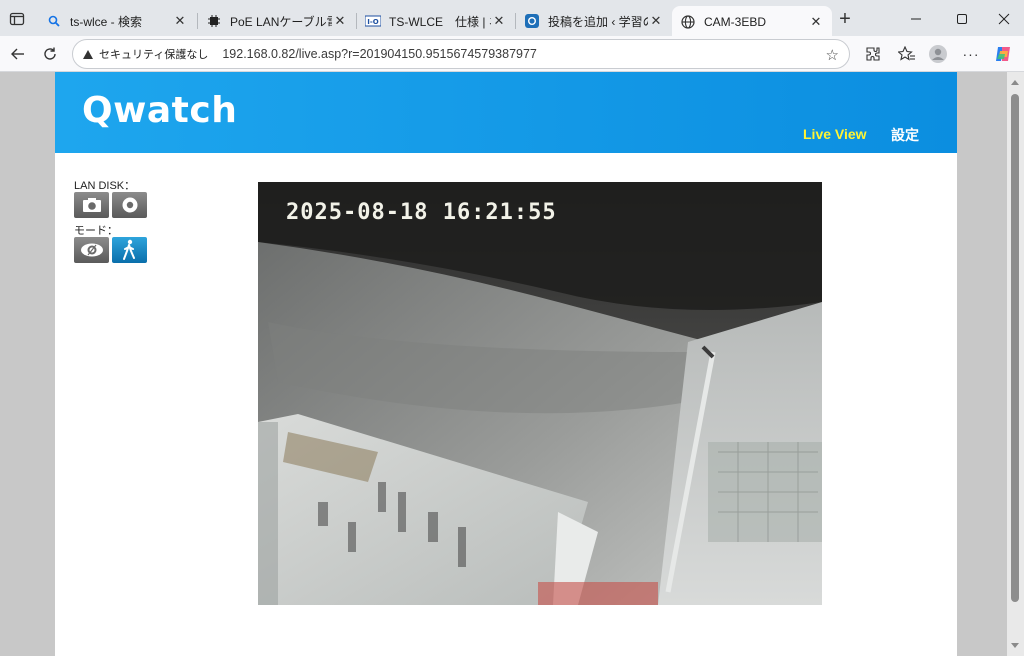  Describe the element at coordinates (18, 54) in the screenshot. I see `back-icon` at that location.